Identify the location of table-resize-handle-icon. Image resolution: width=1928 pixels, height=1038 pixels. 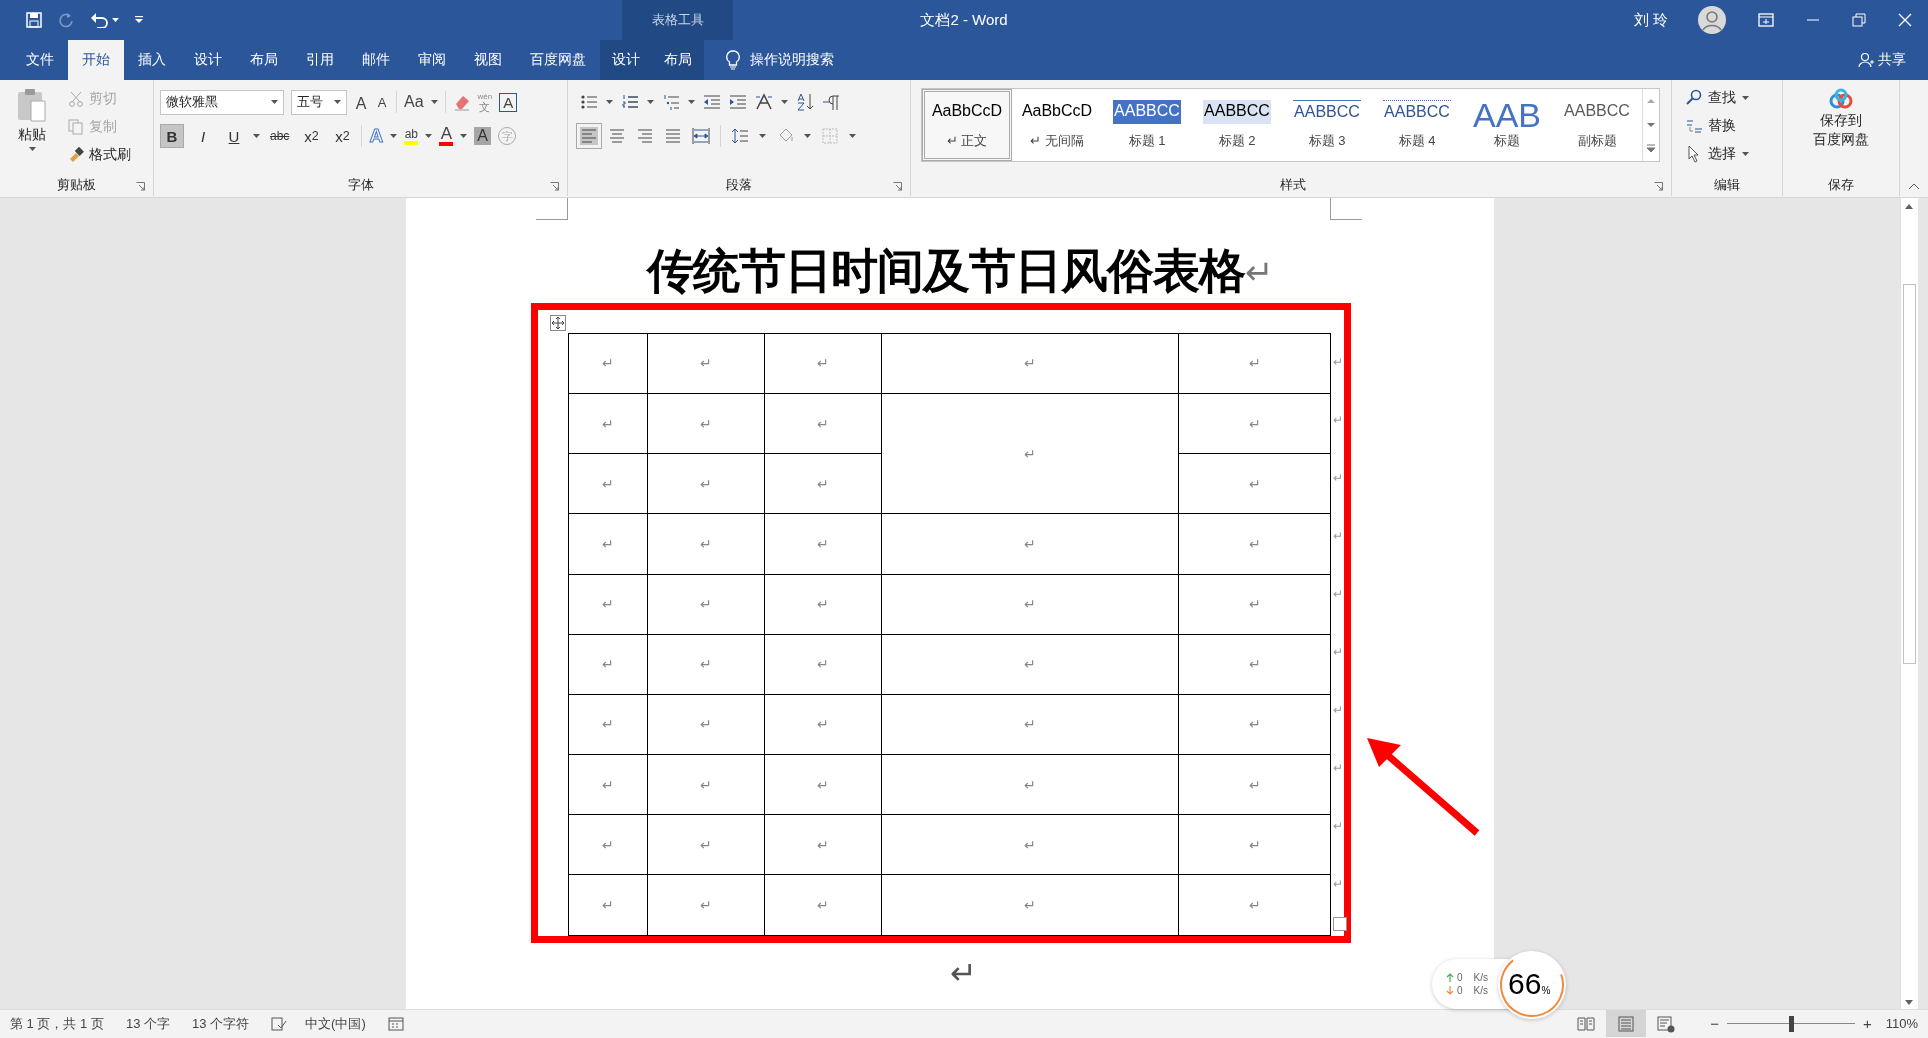
(1340, 923).